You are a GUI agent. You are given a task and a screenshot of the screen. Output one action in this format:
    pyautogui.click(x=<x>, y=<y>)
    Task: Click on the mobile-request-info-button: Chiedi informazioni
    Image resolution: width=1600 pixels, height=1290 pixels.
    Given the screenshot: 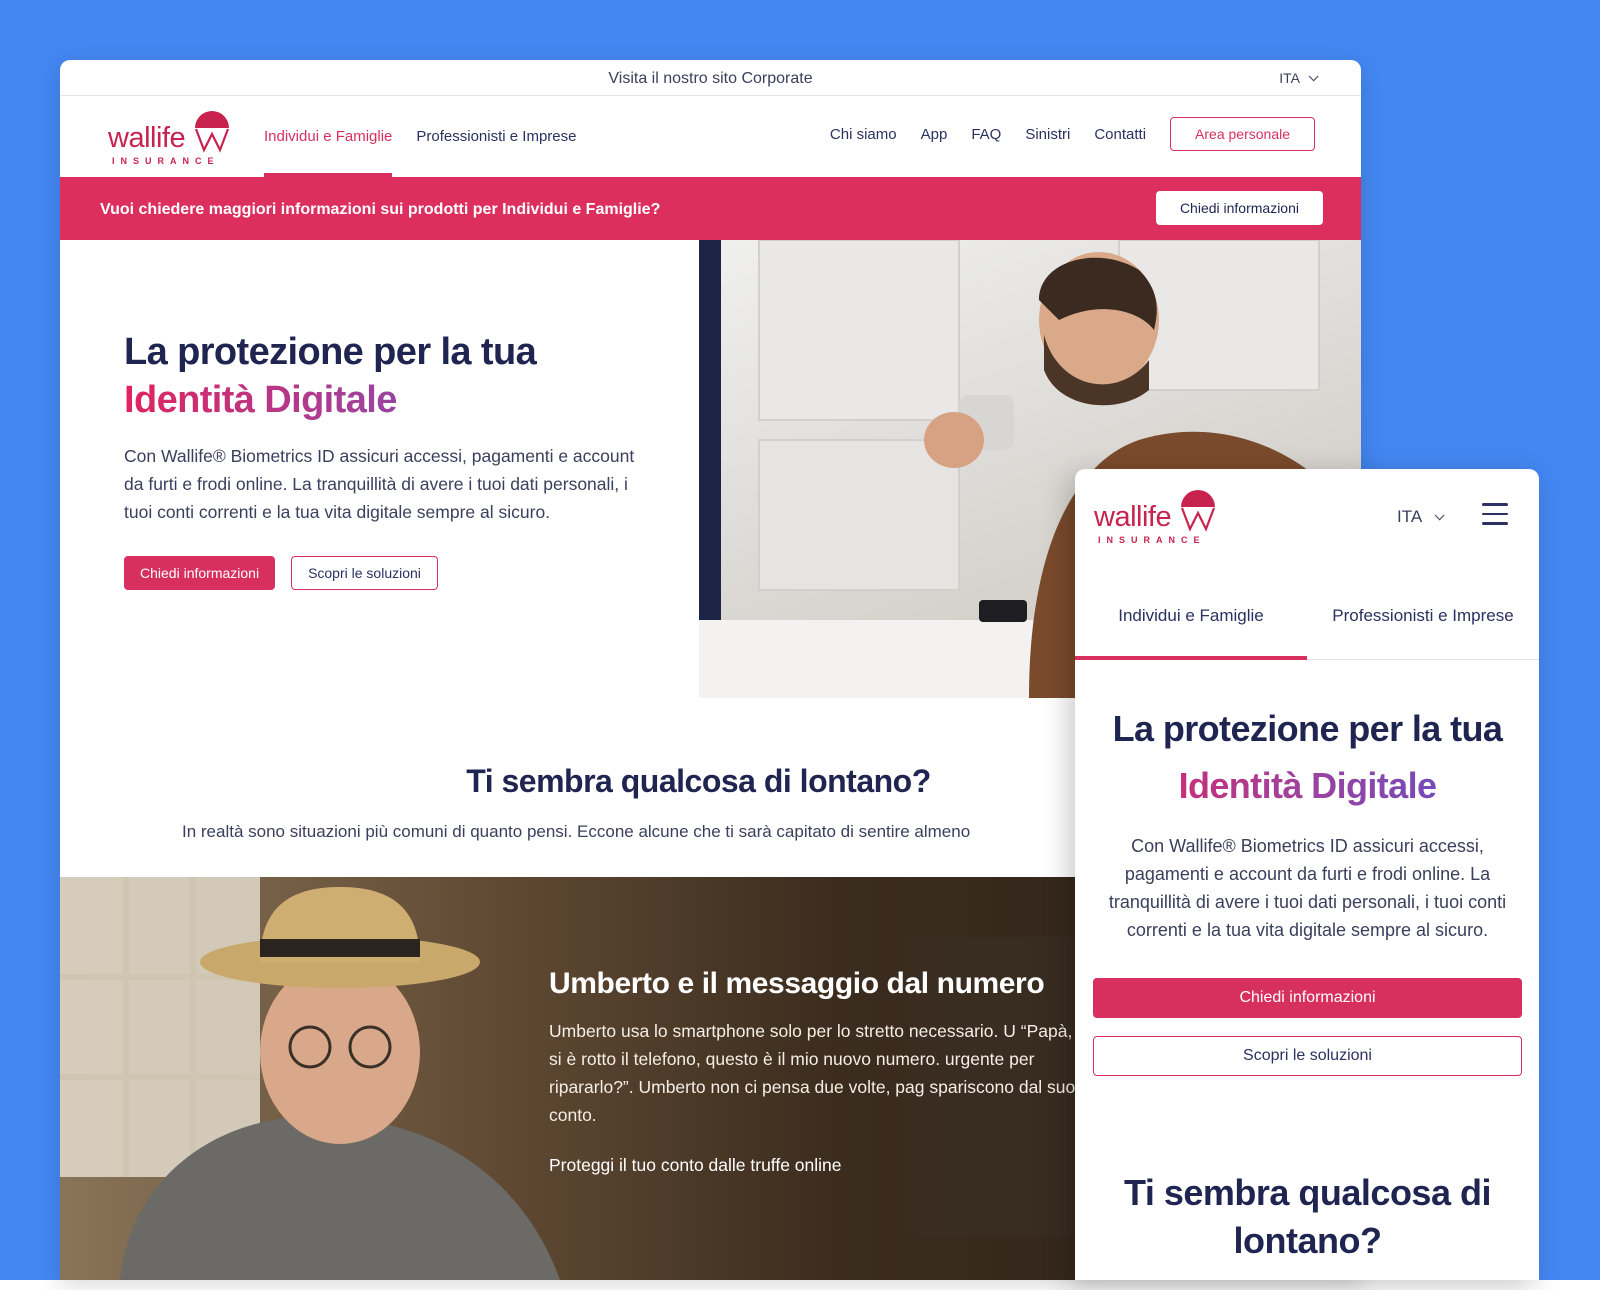 What is the action you would take?
    pyautogui.click(x=1307, y=998)
    